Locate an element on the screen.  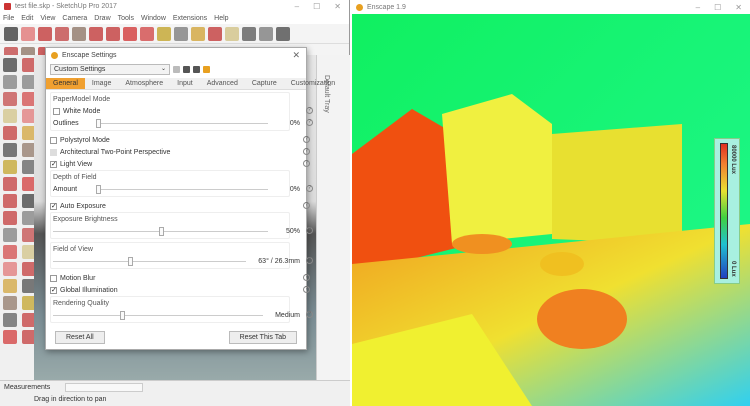
menu-help: Help is located at coordinates (221, 18).